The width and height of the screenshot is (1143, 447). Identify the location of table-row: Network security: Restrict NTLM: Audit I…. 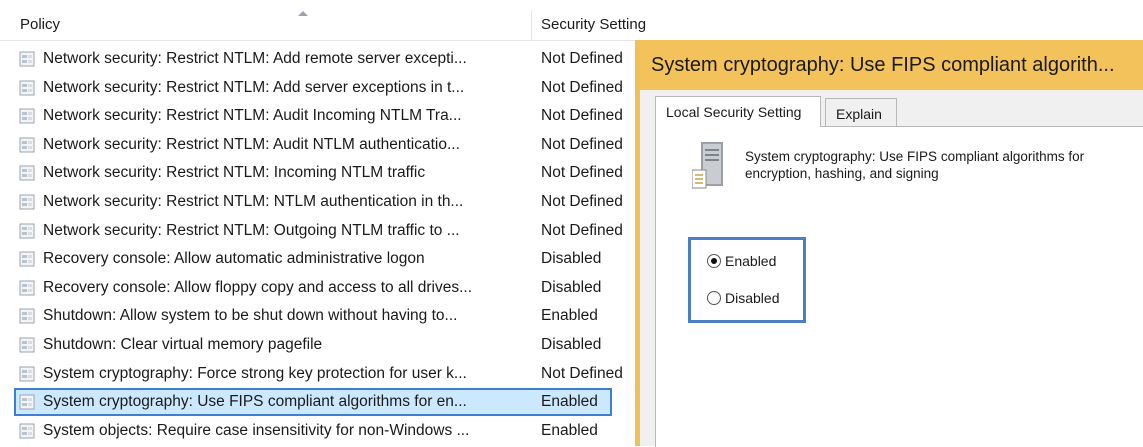
(320, 116).